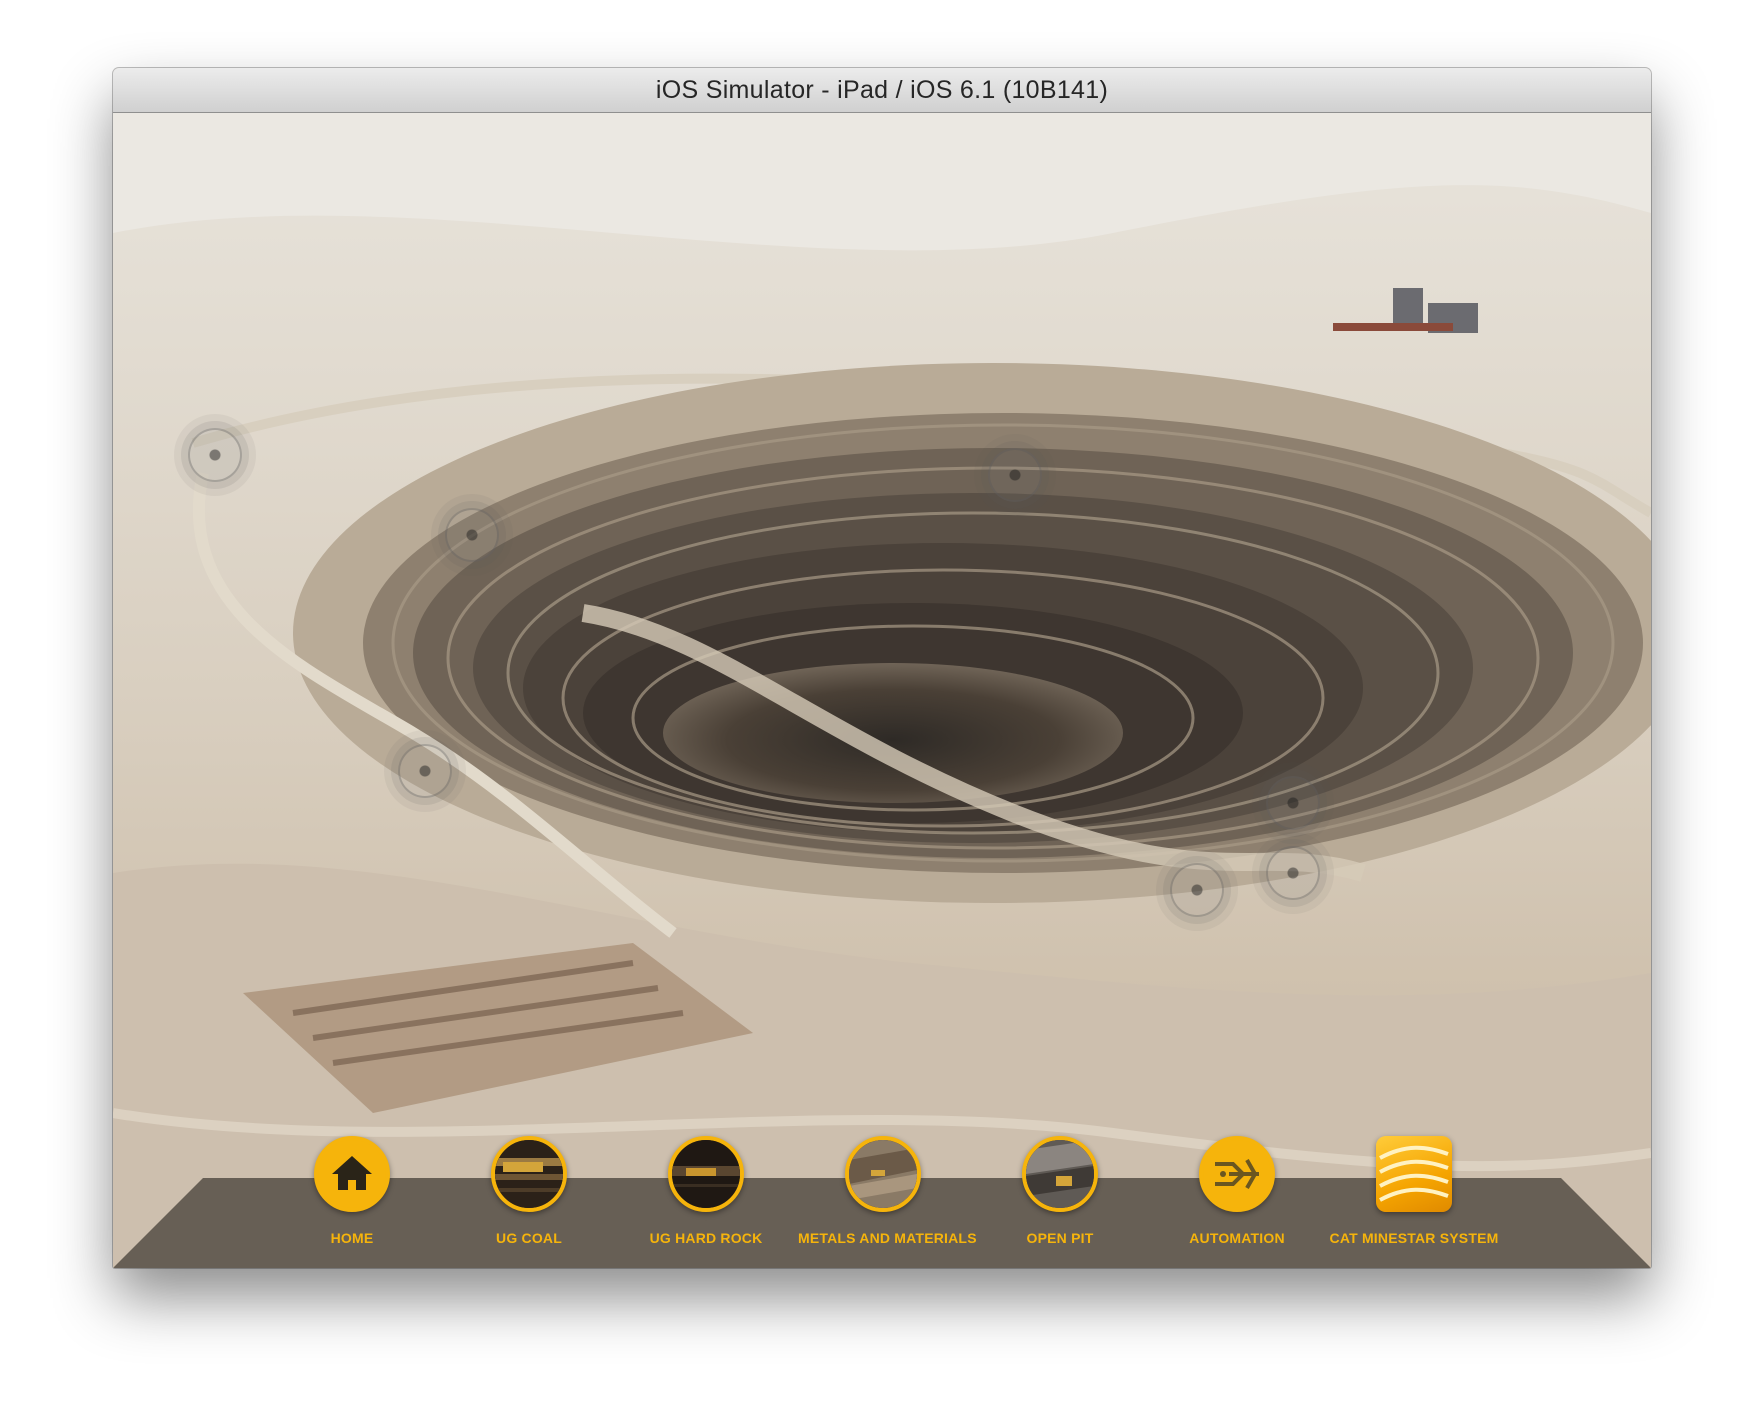 The height and width of the screenshot is (1424, 1764). Describe the element at coordinates (352, 1238) in the screenshot. I see `nav-label: HOME` at that location.